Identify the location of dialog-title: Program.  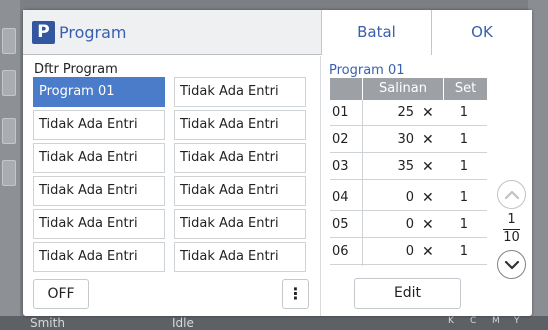
(93, 32).